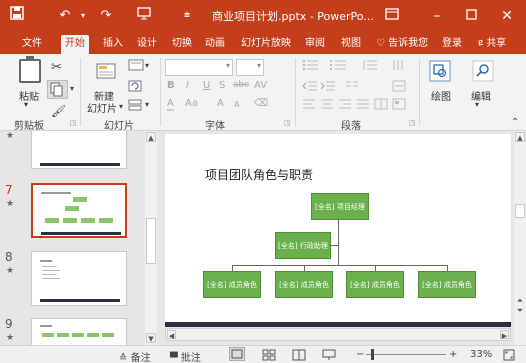 The width and height of the screenshot is (526, 363). I want to click on align-right-icon, so click(345, 105).